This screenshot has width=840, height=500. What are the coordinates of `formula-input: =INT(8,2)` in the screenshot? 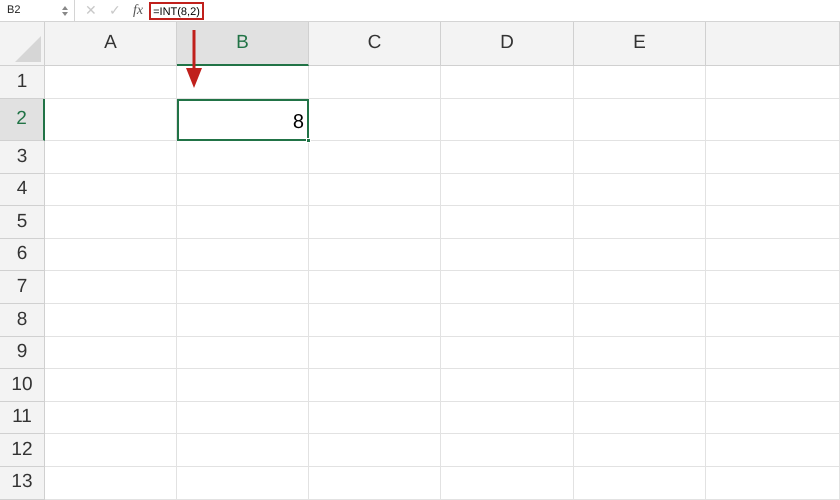 It's located at (176, 11).